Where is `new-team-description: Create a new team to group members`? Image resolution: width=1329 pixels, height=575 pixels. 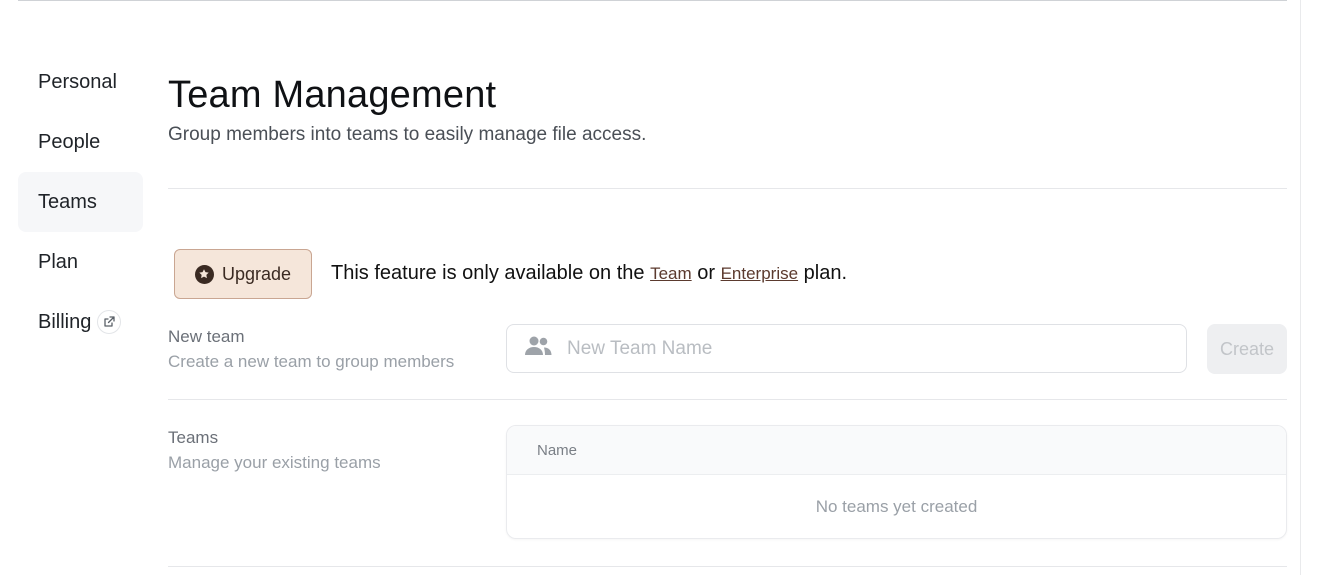
new-team-description: Create a new team to group members is located at coordinates (311, 361).